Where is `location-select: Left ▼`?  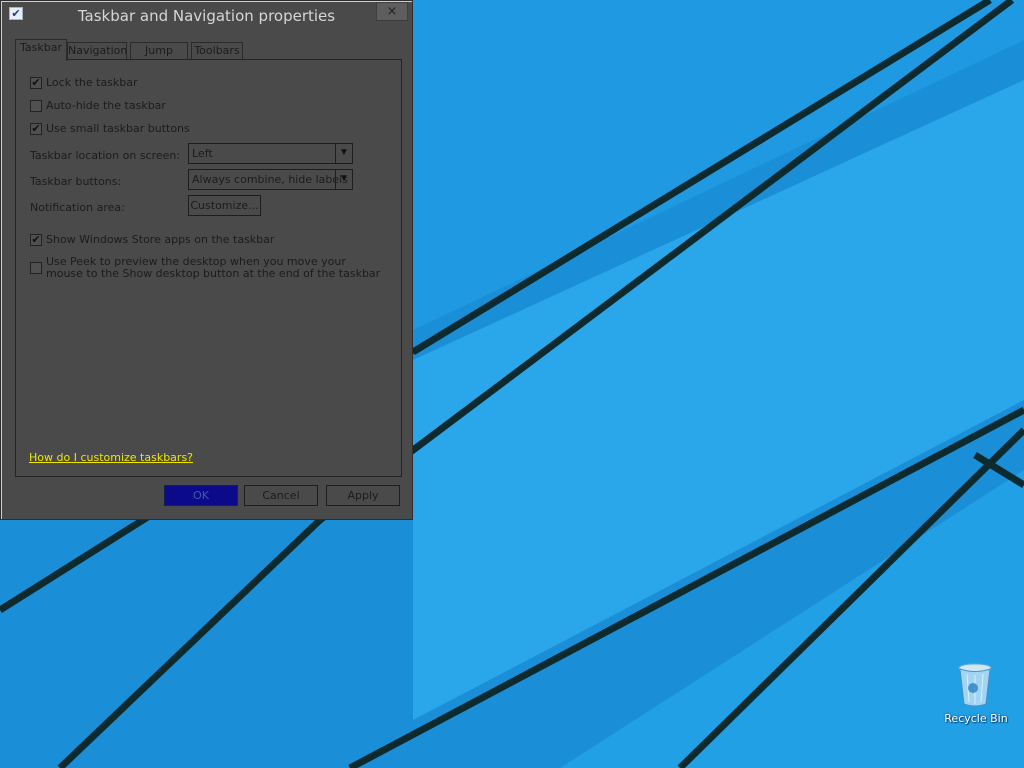 location-select: Left ▼ is located at coordinates (270, 153).